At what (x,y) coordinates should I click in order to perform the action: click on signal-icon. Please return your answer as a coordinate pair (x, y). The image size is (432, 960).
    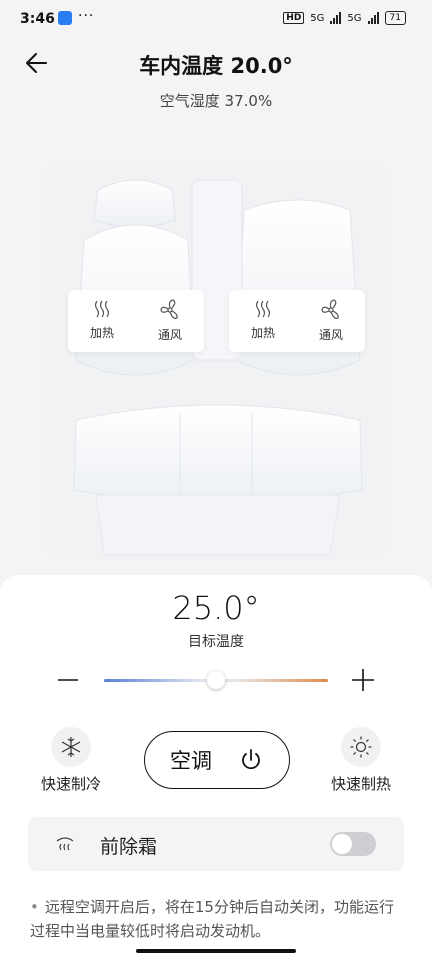
    Looking at the image, I should click on (336, 18).